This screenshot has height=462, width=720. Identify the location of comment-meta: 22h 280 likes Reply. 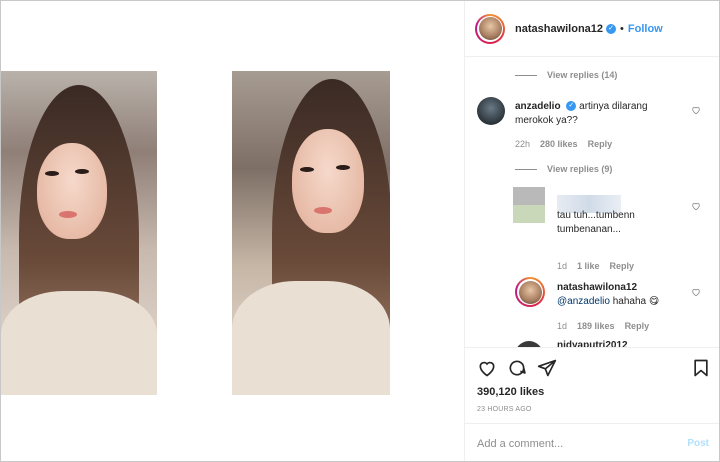
(563, 144).